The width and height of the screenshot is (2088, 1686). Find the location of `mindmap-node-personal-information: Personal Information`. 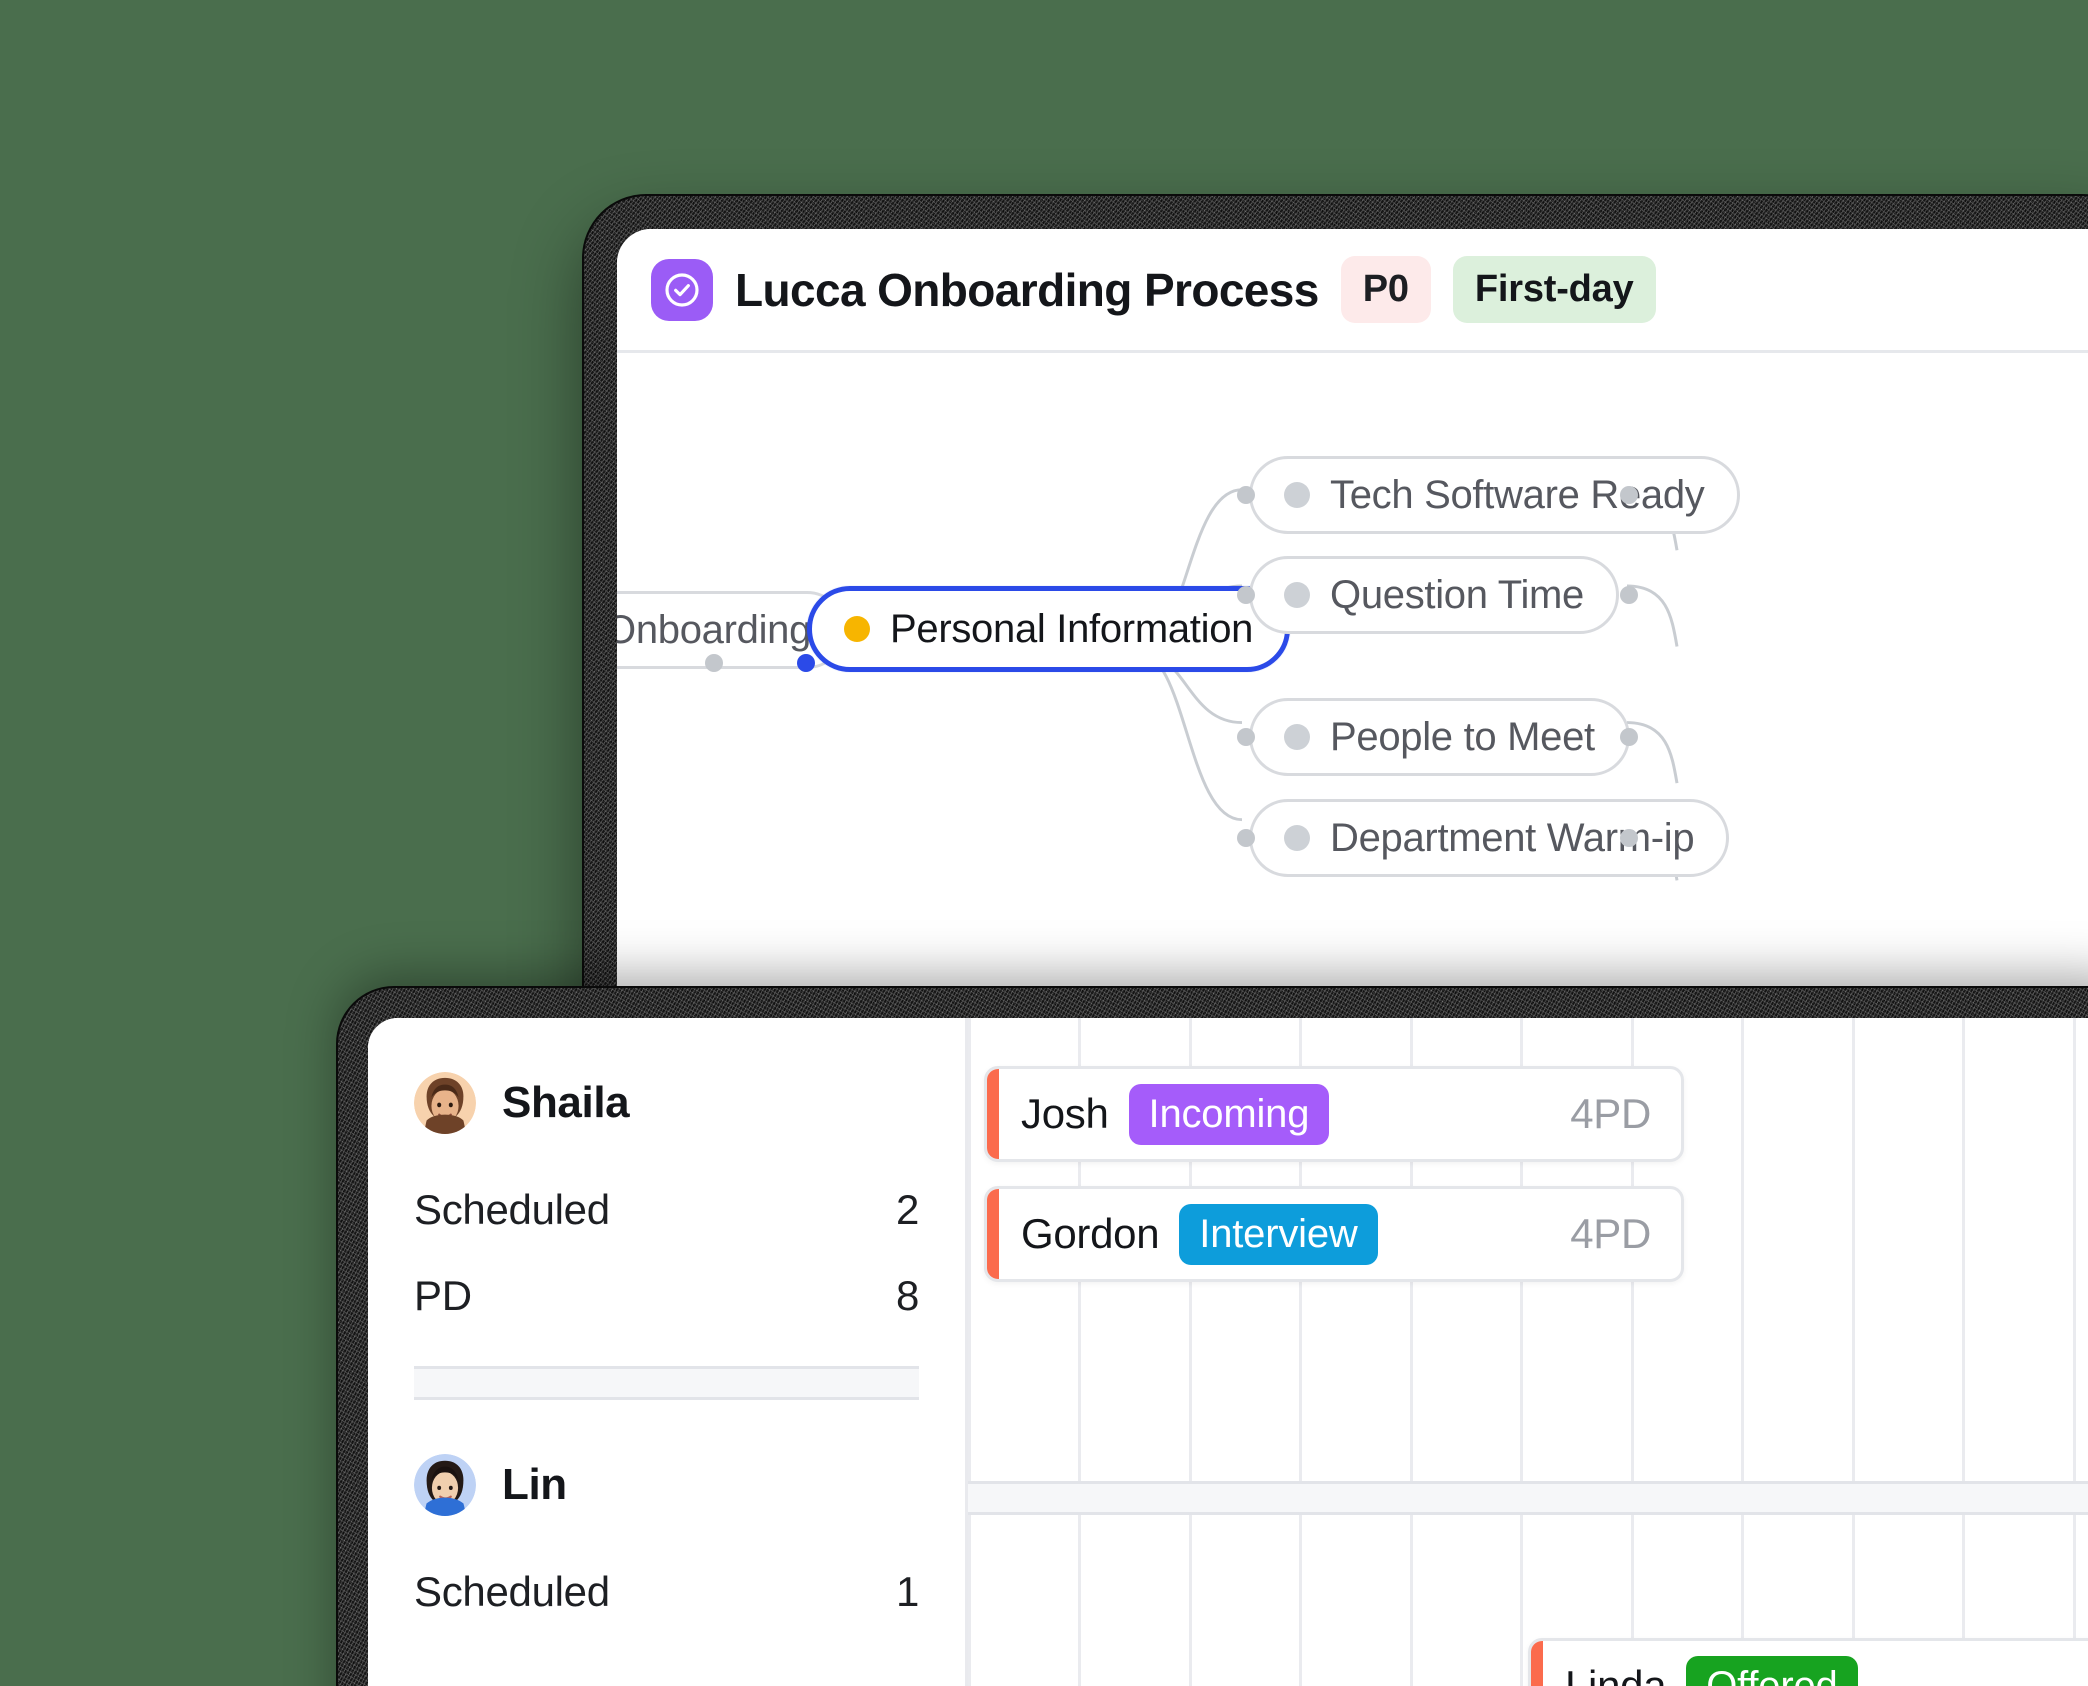

mindmap-node-personal-information: Personal Information is located at coordinates (1049, 629).